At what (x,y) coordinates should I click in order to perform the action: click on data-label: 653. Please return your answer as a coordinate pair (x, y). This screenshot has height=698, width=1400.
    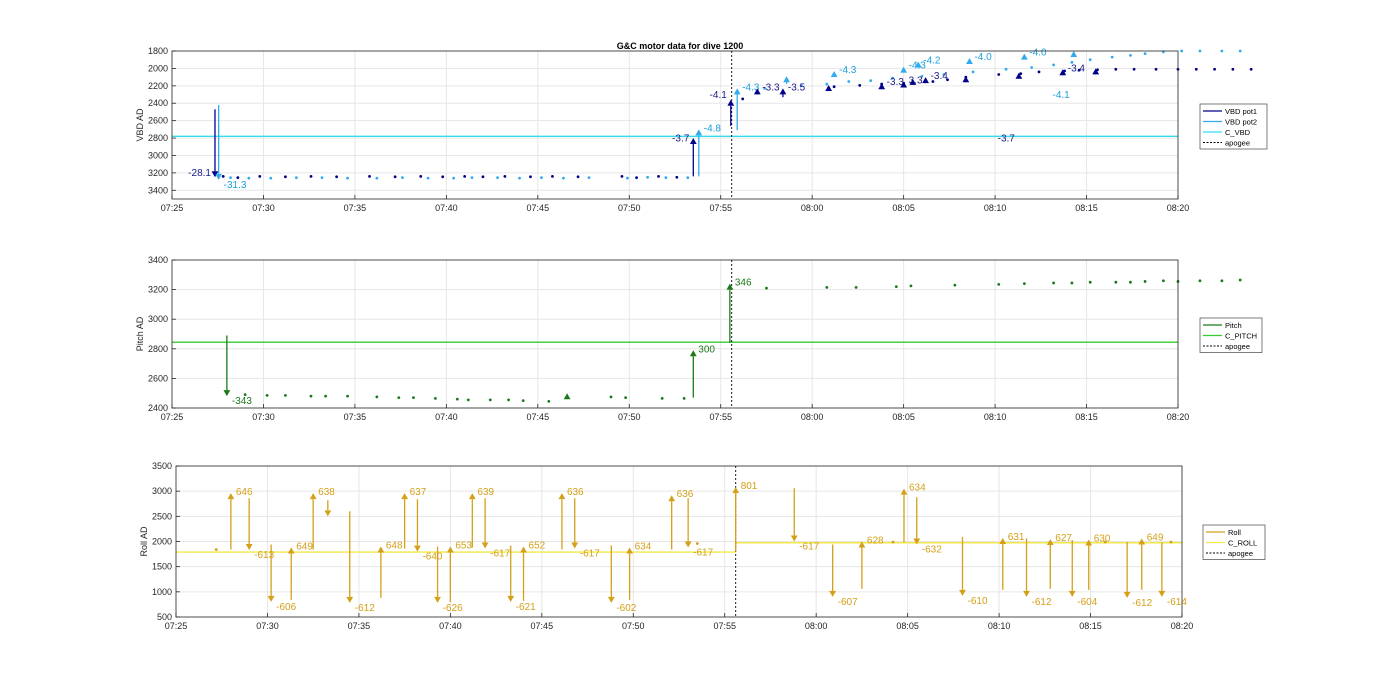
    Looking at the image, I should click on (463, 546).